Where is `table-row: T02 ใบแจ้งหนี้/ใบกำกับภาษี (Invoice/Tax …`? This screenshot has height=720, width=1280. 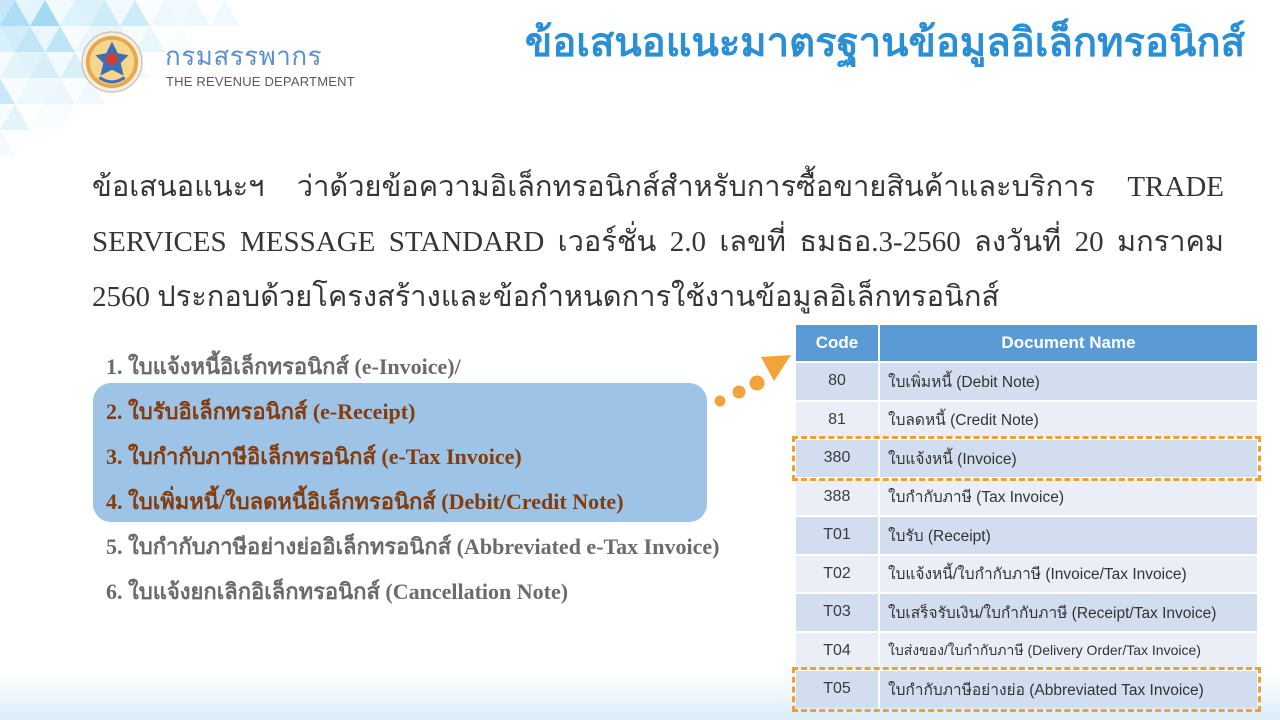 table-row: T02 ใบแจ้งหนี้/ใบกำกับภาษี (Invoice/Tax … is located at coordinates (1026, 573).